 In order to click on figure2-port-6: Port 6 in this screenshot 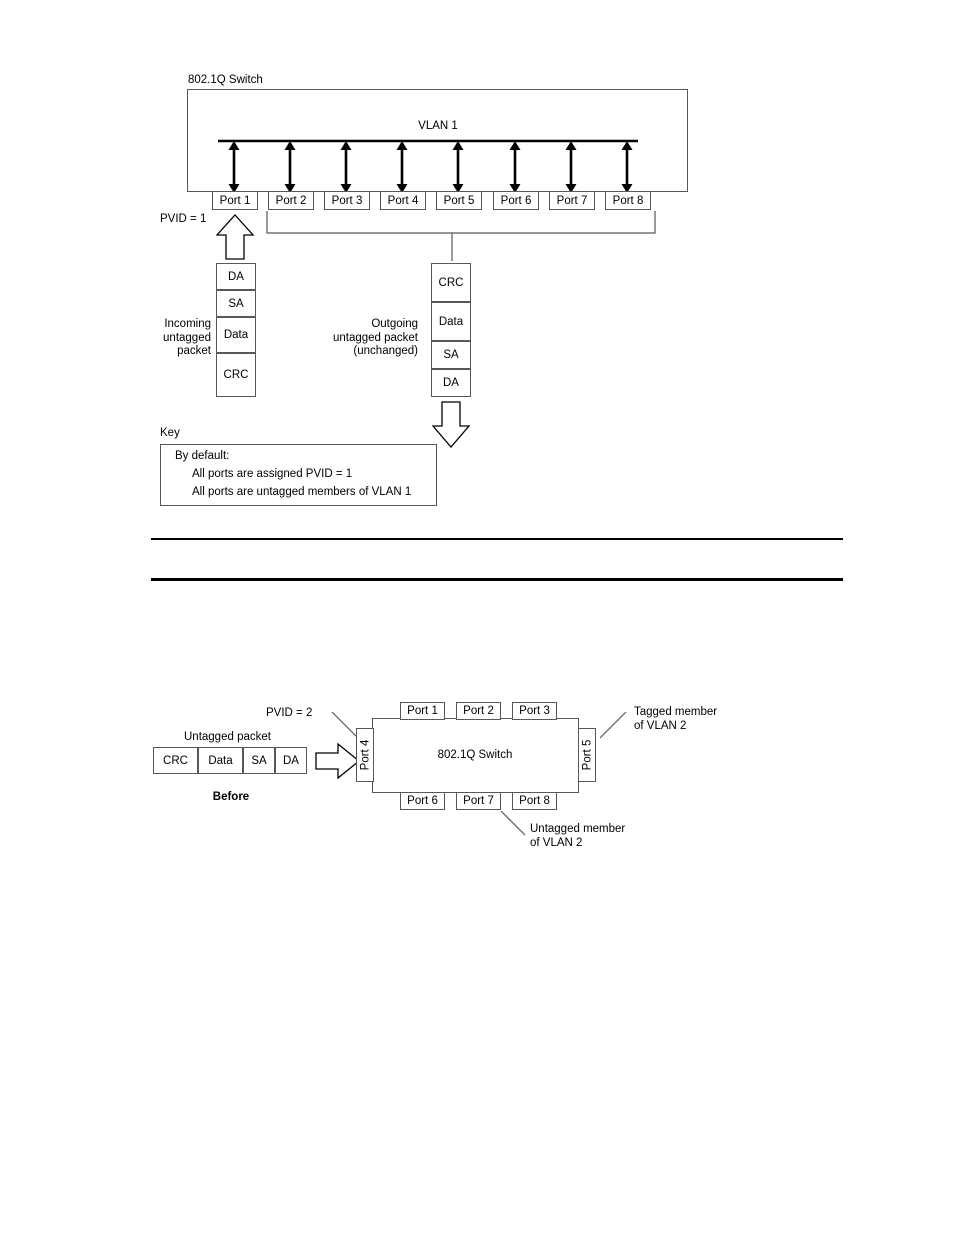, I will do `click(422, 801)`.